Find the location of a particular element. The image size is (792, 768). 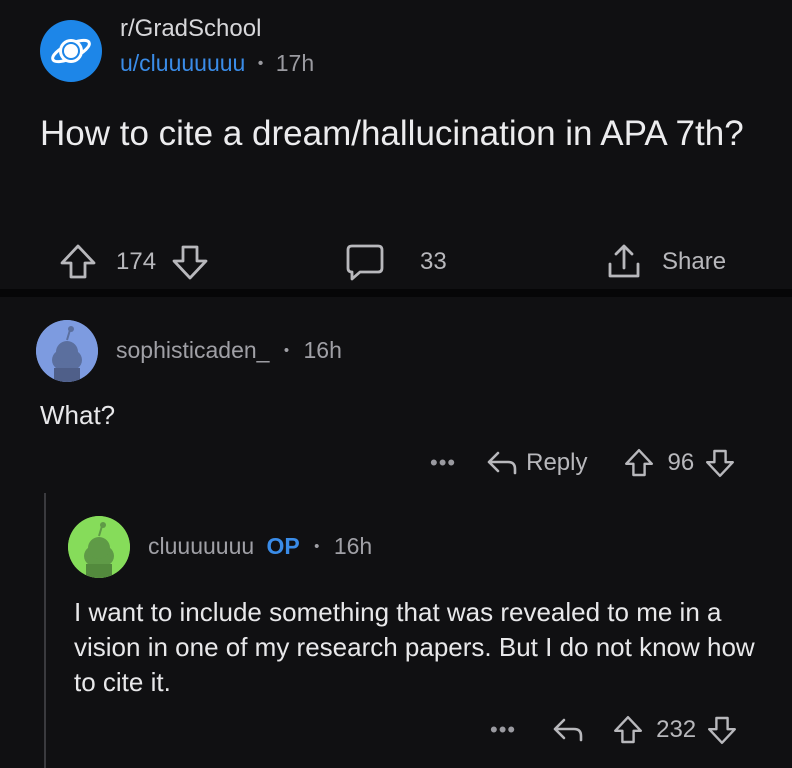

comment-actions: ••• 232 is located at coordinates (614, 730).